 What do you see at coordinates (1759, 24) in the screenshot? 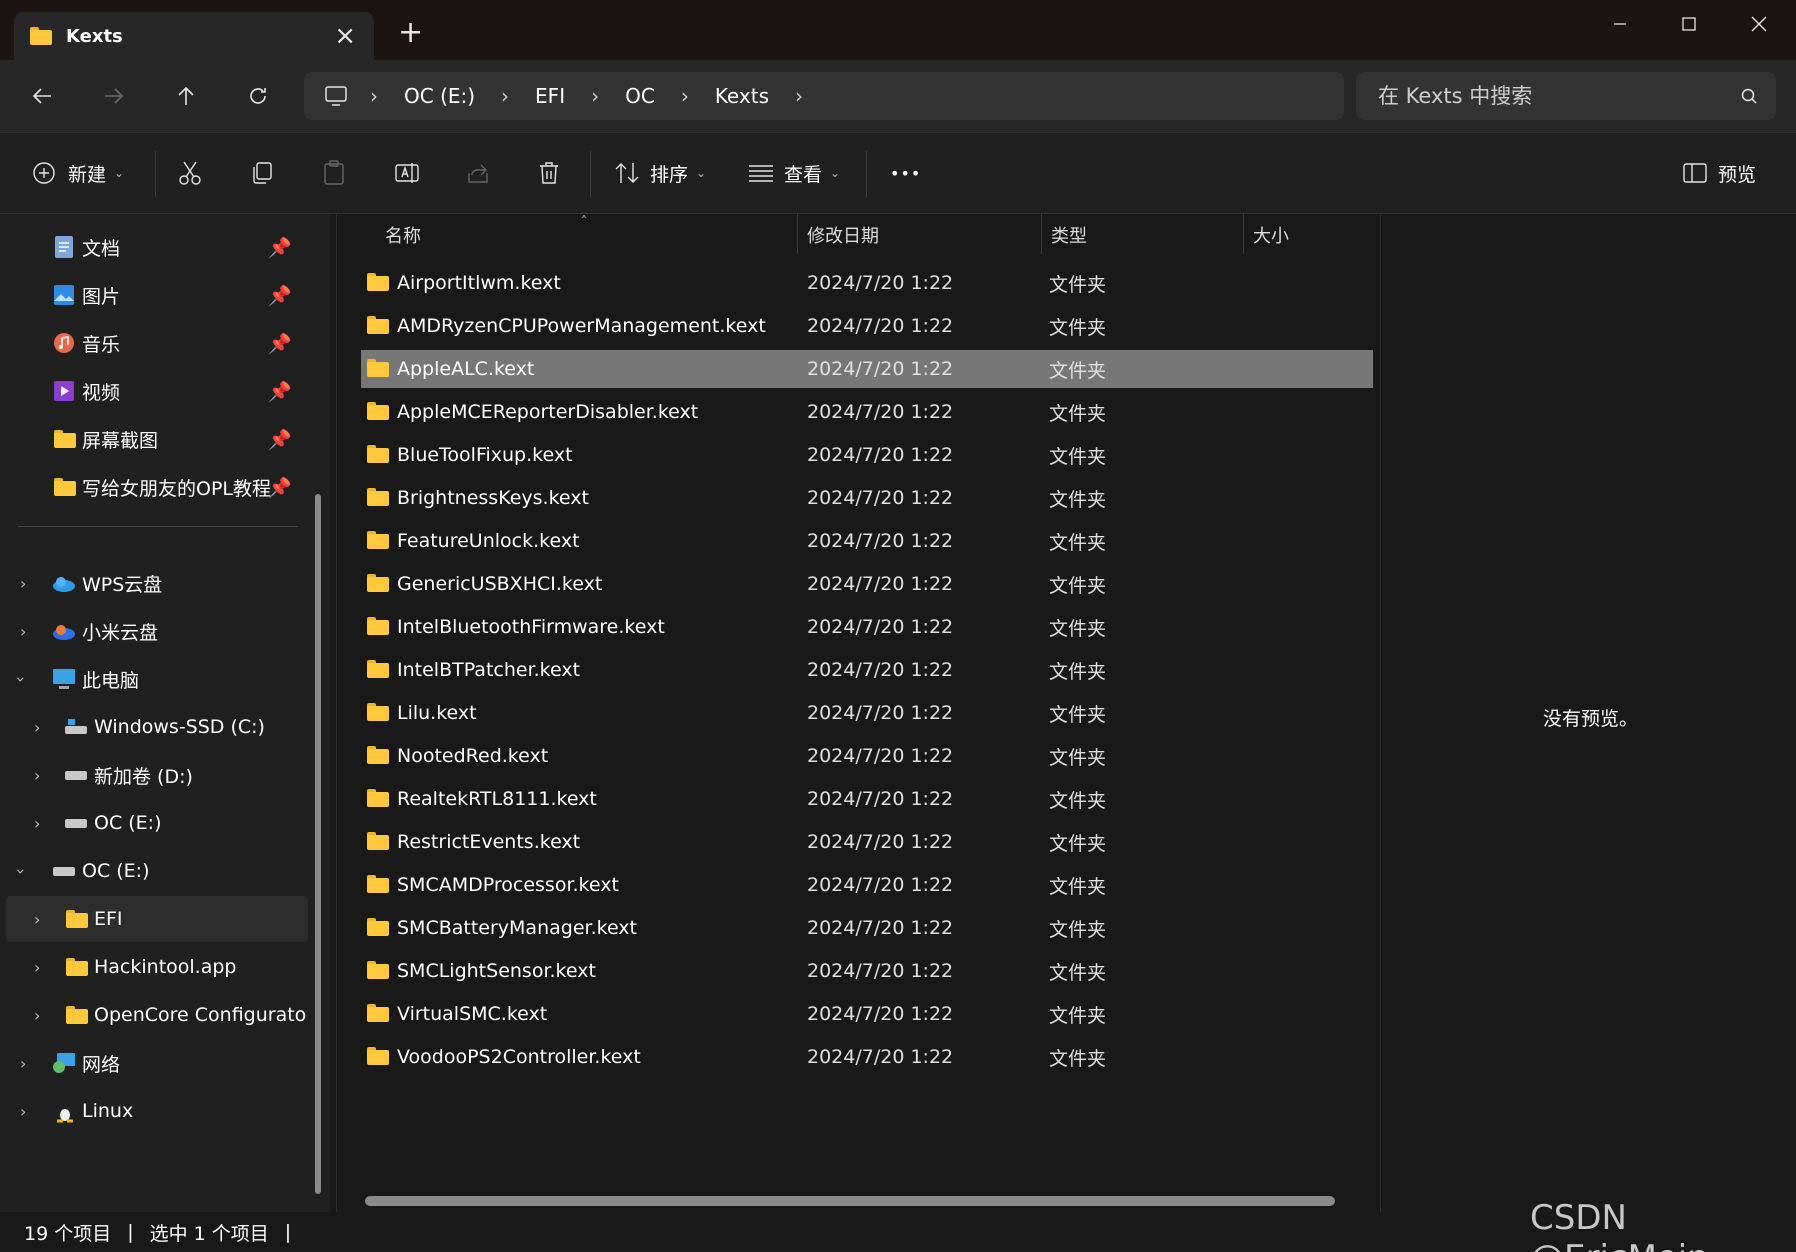
I see `close-window-button` at bounding box center [1759, 24].